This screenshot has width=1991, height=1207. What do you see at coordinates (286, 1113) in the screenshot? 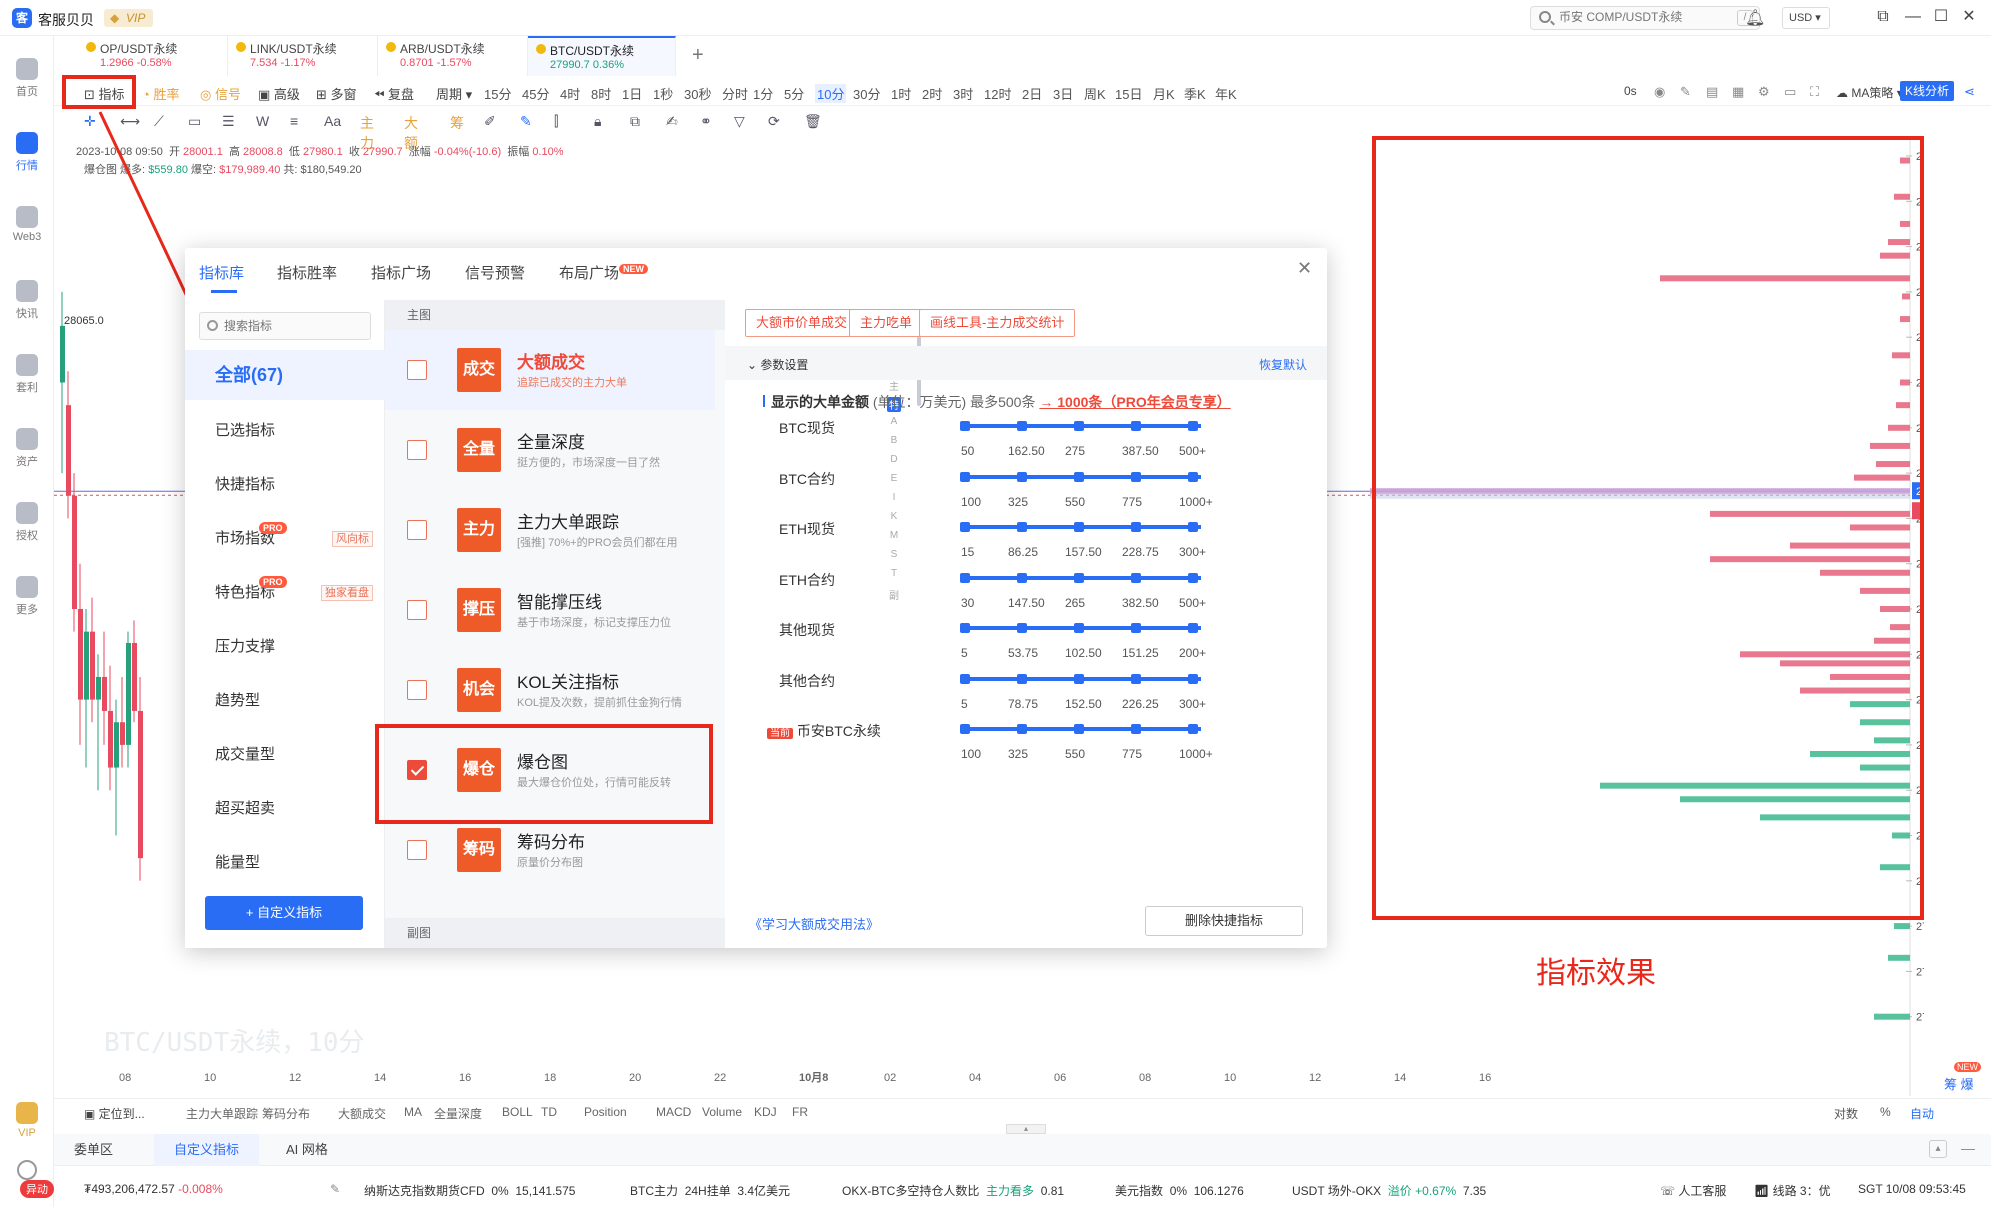
I see `bottom-indicator-item: 筹码分布` at bounding box center [286, 1113].